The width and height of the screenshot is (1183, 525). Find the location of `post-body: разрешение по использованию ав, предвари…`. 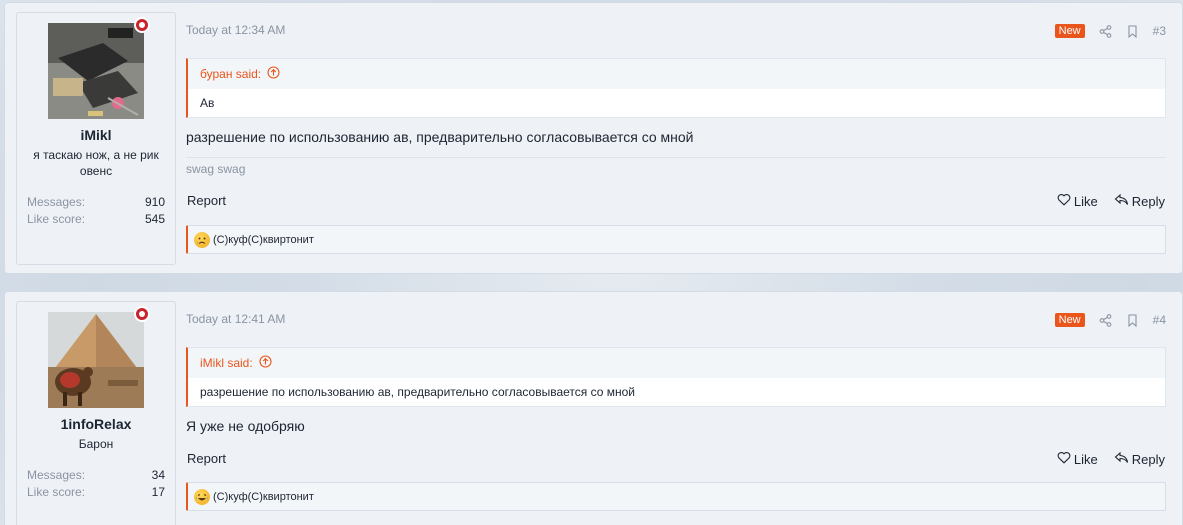

post-body: разрешение по использованию ав, предвари… is located at coordinates (440, 137).